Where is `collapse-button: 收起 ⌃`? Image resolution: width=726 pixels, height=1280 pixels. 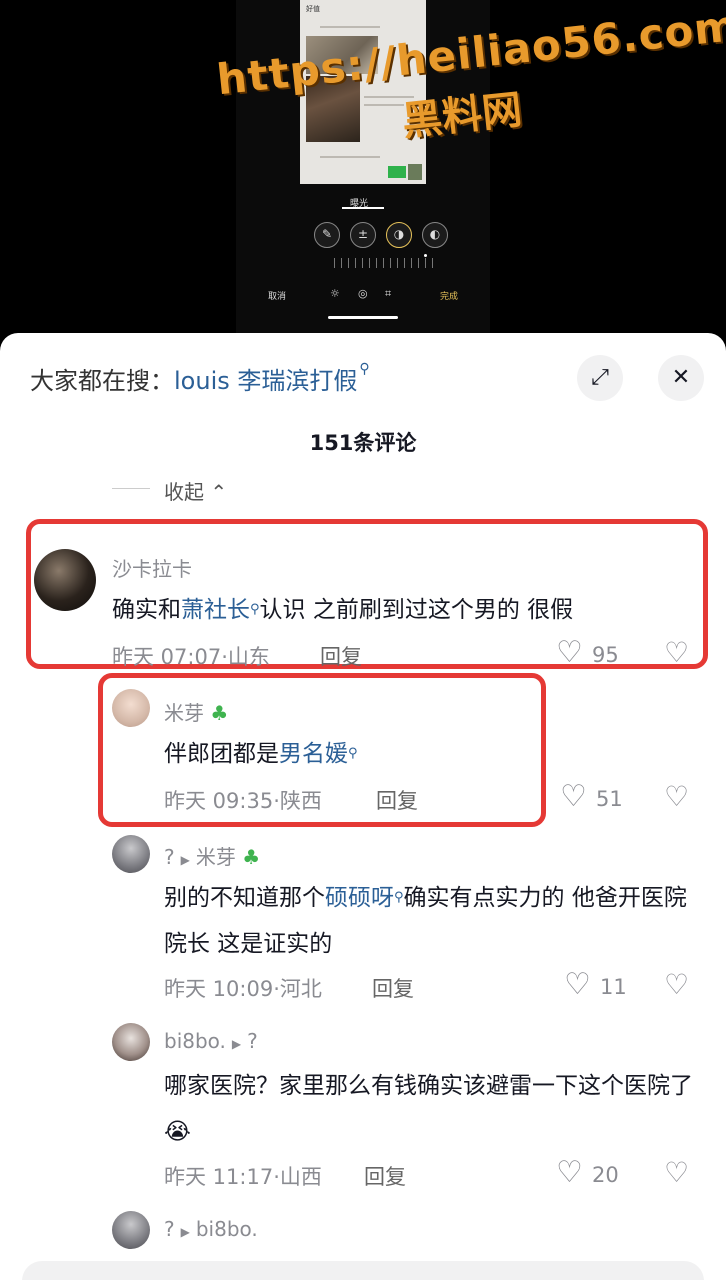 collapse-button: 收起 ⌃ is located at coordinates (195, 490).